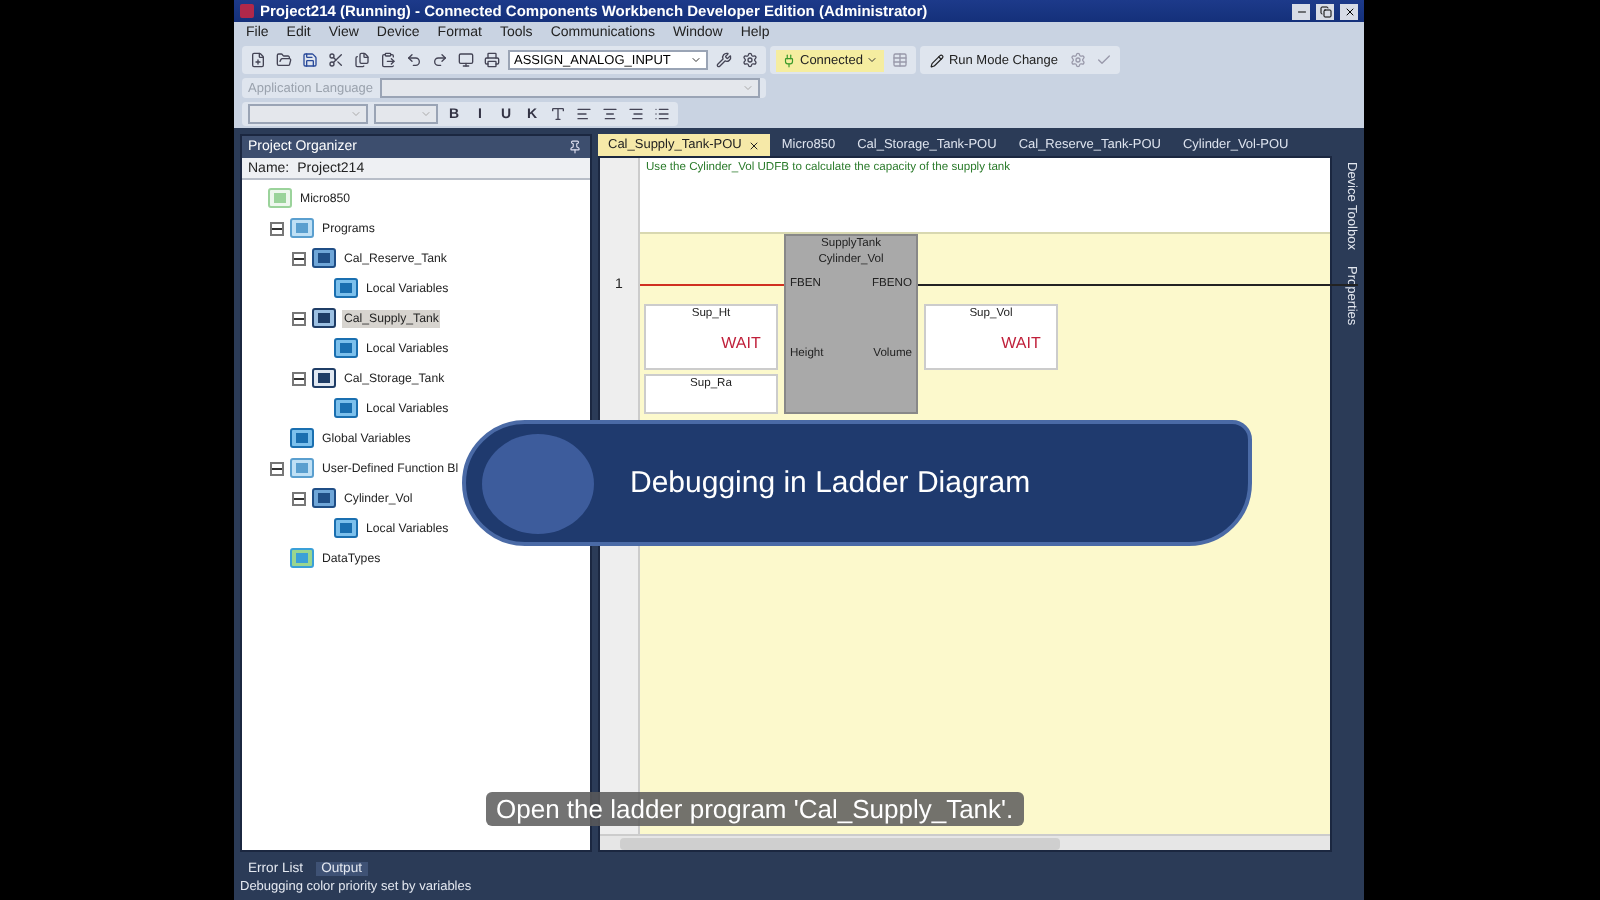  Describe the element at coordinates (840, 843) in the screenshot. I see `scrollbar-thumb` at that location.